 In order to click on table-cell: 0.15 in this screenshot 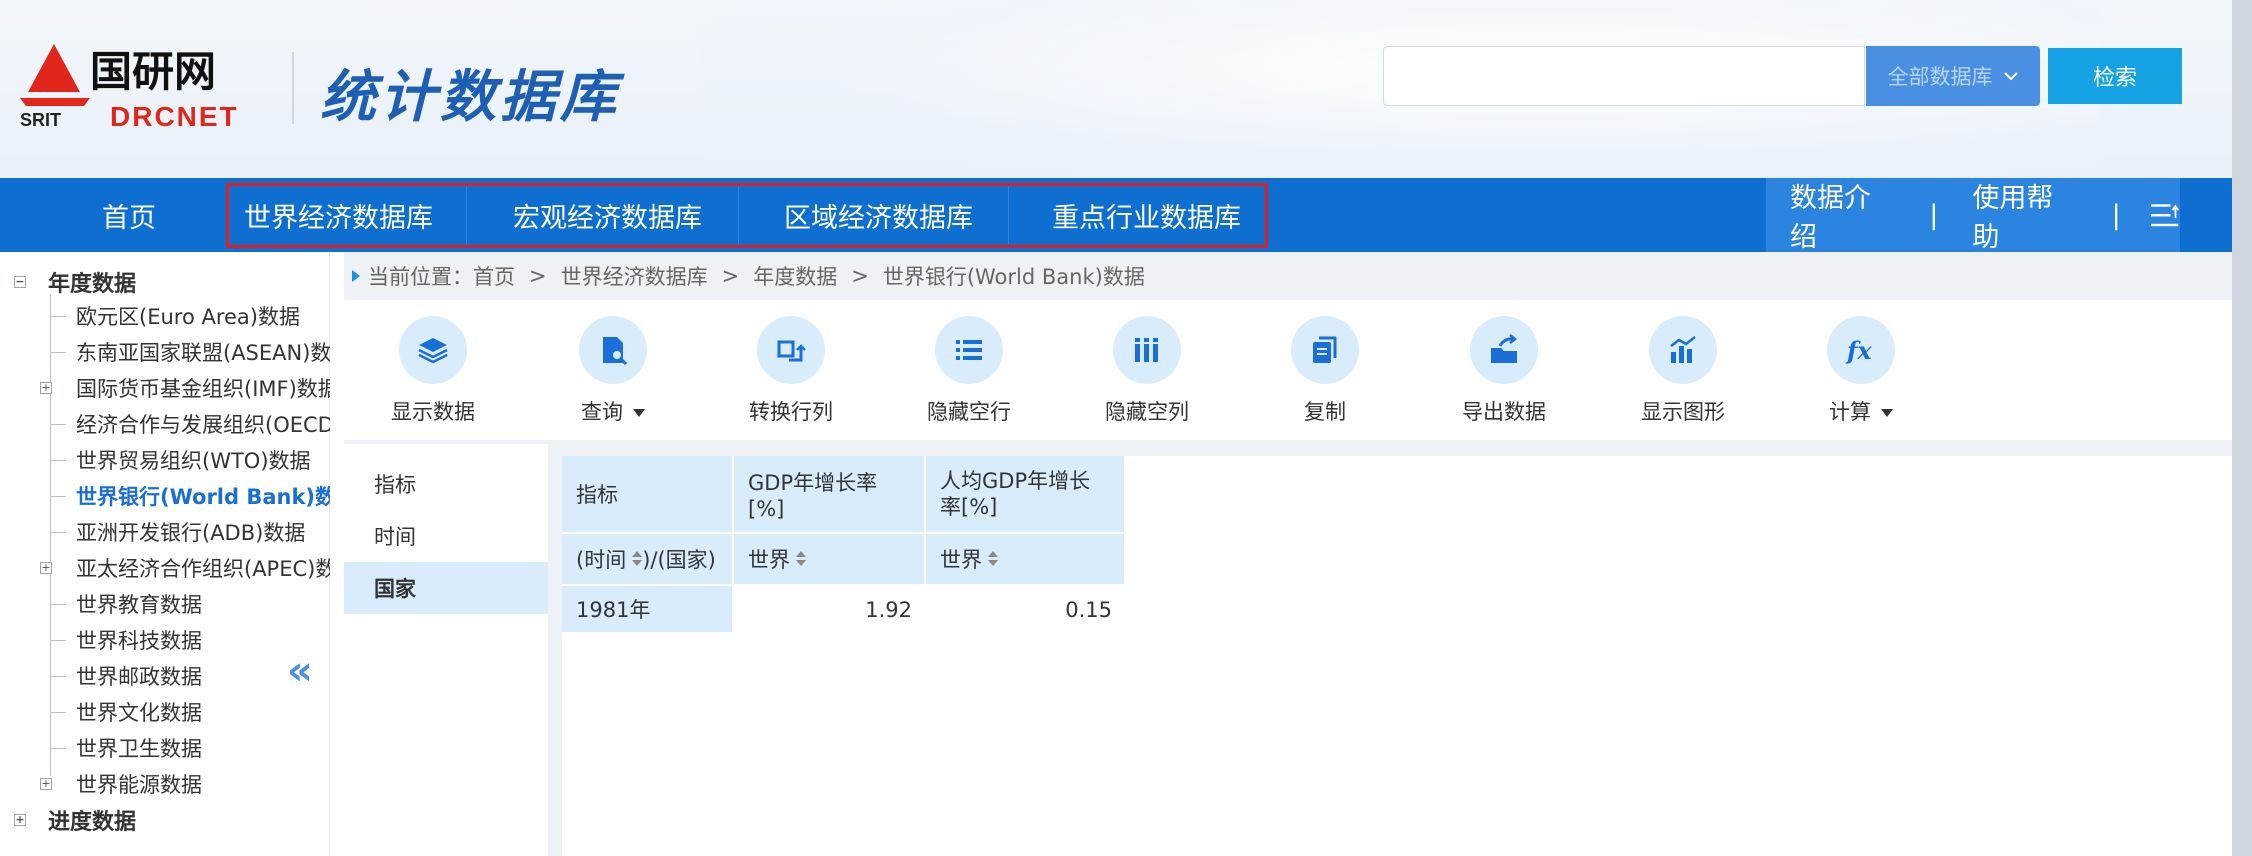, I will do `click(1026, 610)`.